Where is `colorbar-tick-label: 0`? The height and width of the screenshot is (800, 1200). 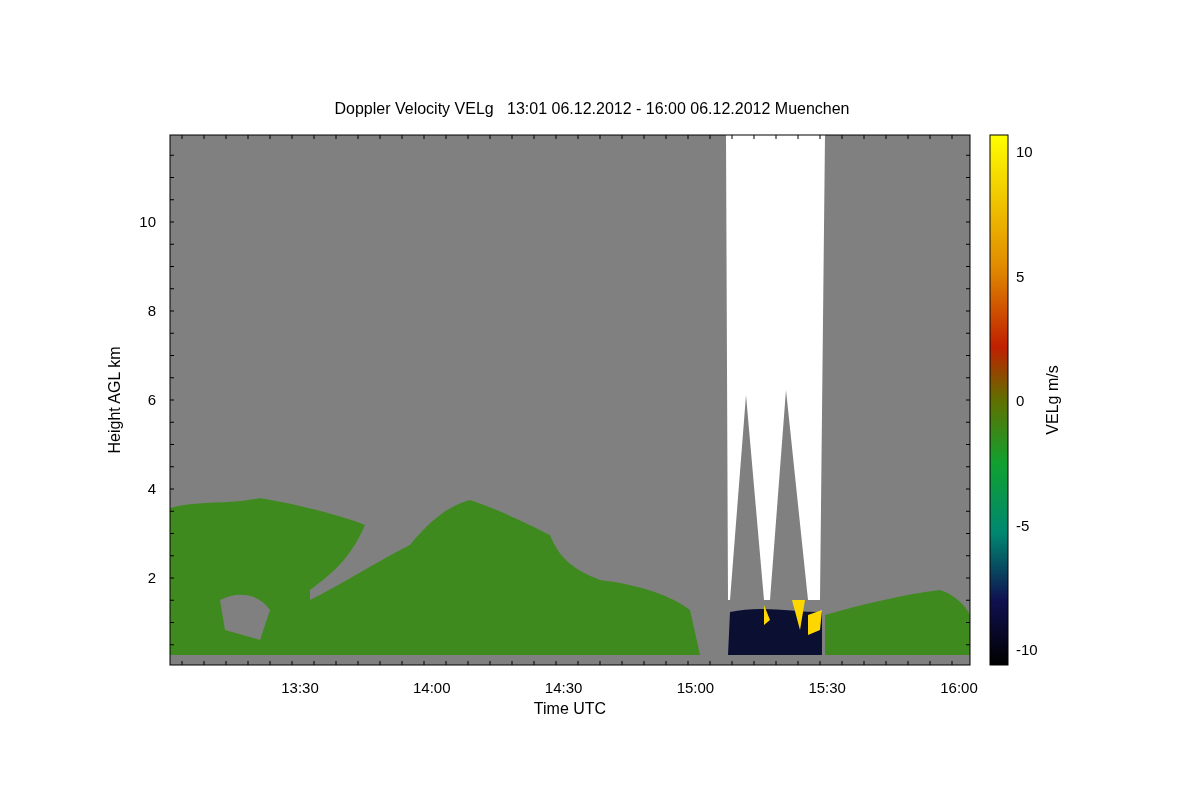 colorbar-tick-label: 0 is located at coordinates (1020, 400).